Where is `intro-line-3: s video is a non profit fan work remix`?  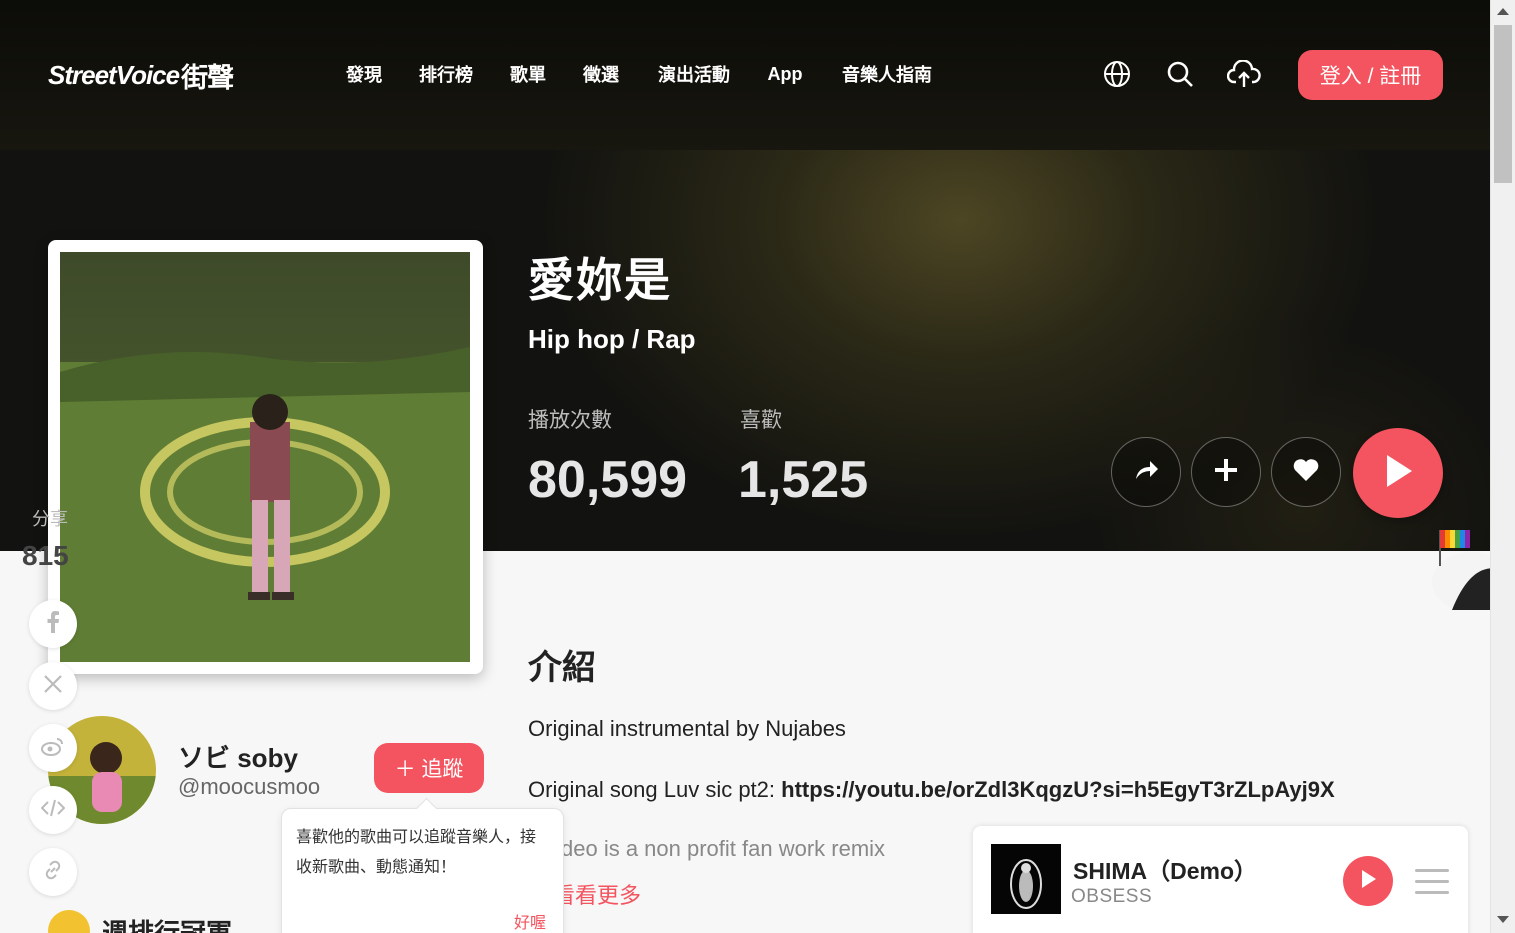 intro-line-3: s video is a non profit fan work remix is located at coordinates (738, 849).